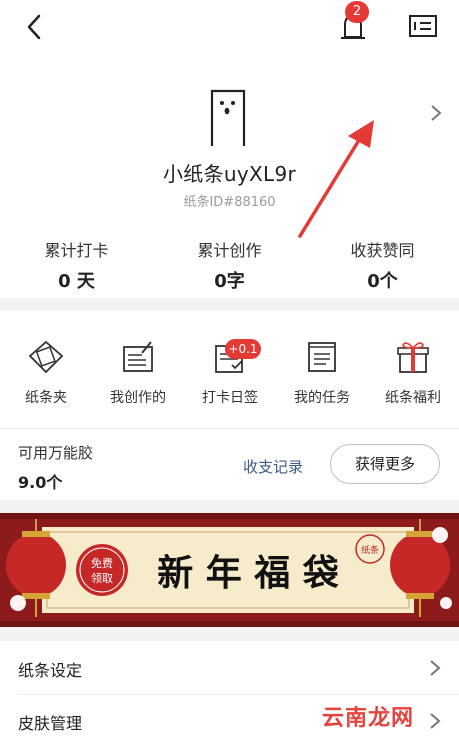  I want to click on feature-welfare: 纸条福利, so click(413, 365).